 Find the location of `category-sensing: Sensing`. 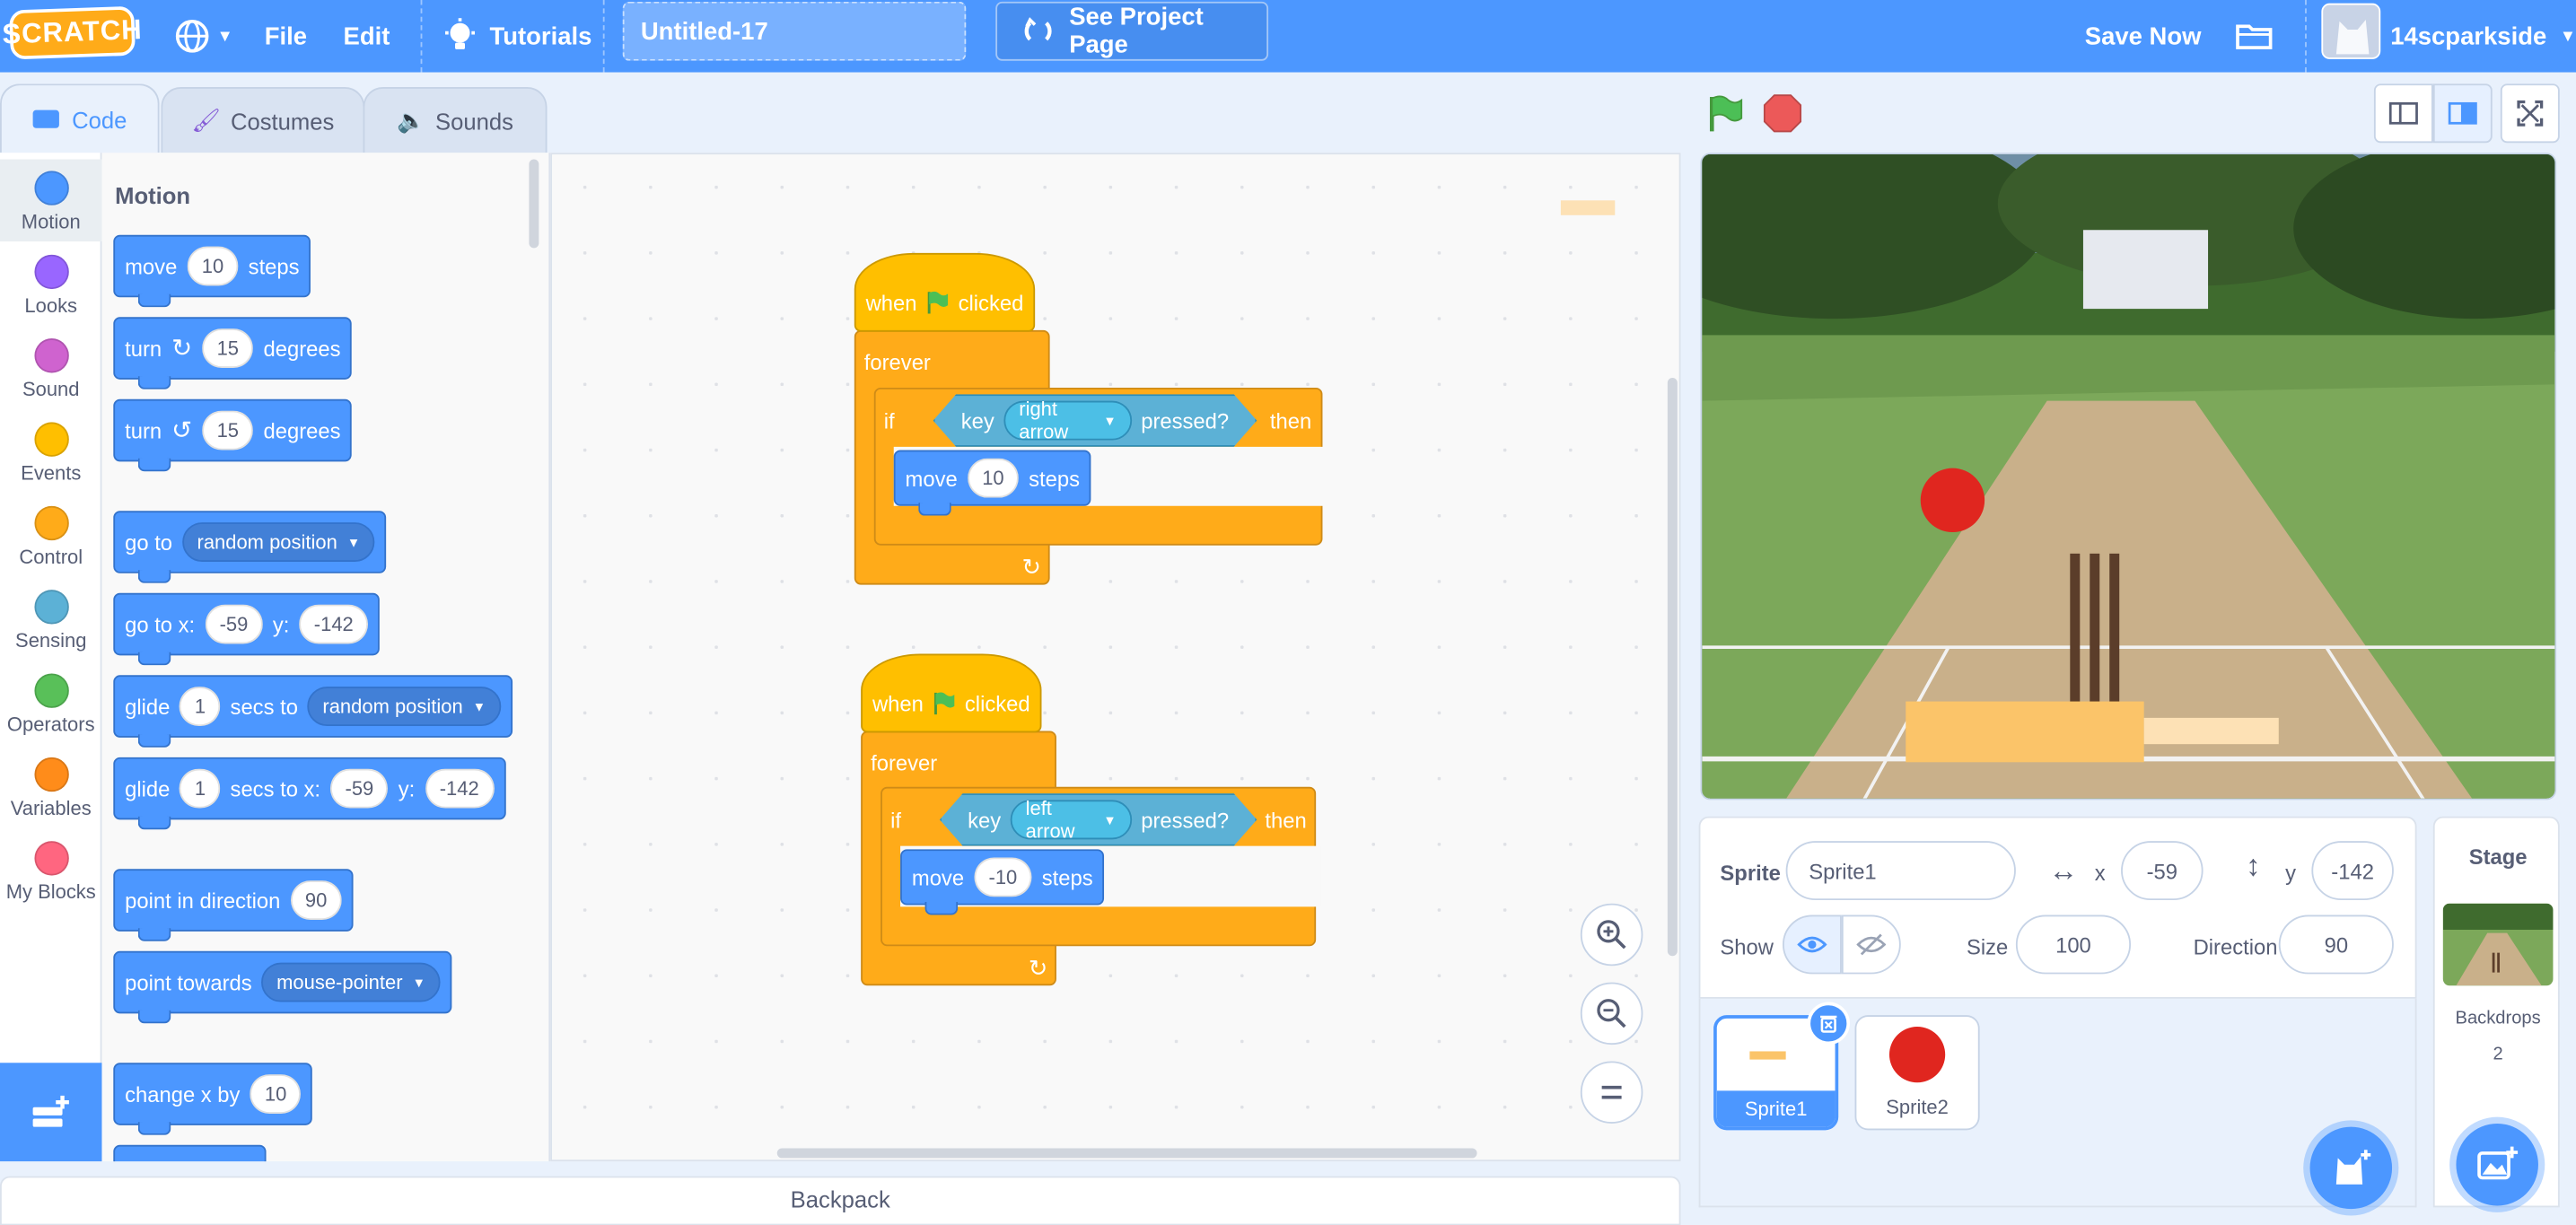

category-sensing: Sensing is located at coordinates (50, 620).